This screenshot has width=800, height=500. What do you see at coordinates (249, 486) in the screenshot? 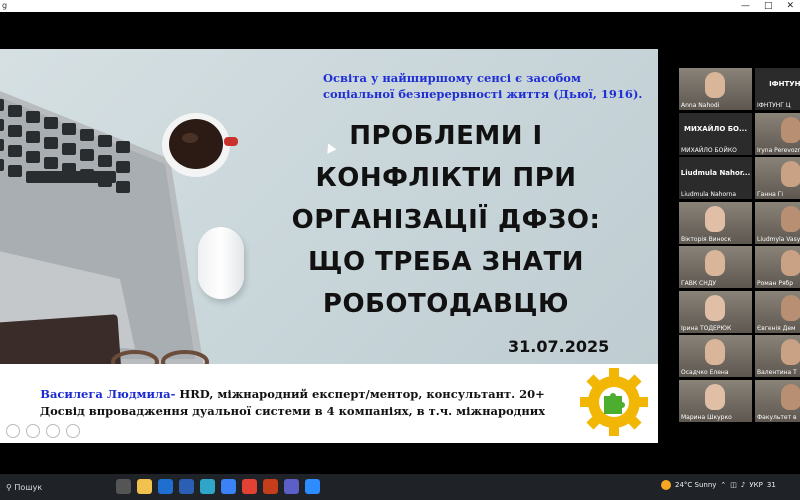
I see `chrome-icon` at bounding box center [249, 486].